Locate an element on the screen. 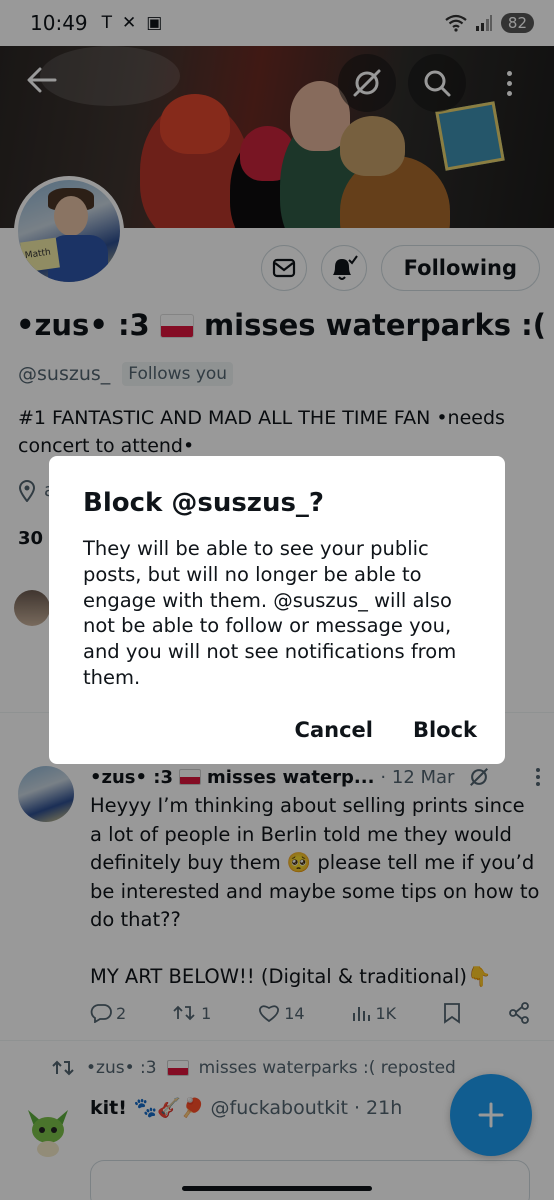 Image resolution: width=554 pixels, height=1200 pixels. dialog-title: Block @suszus_? is located at coordinates (204, 503).